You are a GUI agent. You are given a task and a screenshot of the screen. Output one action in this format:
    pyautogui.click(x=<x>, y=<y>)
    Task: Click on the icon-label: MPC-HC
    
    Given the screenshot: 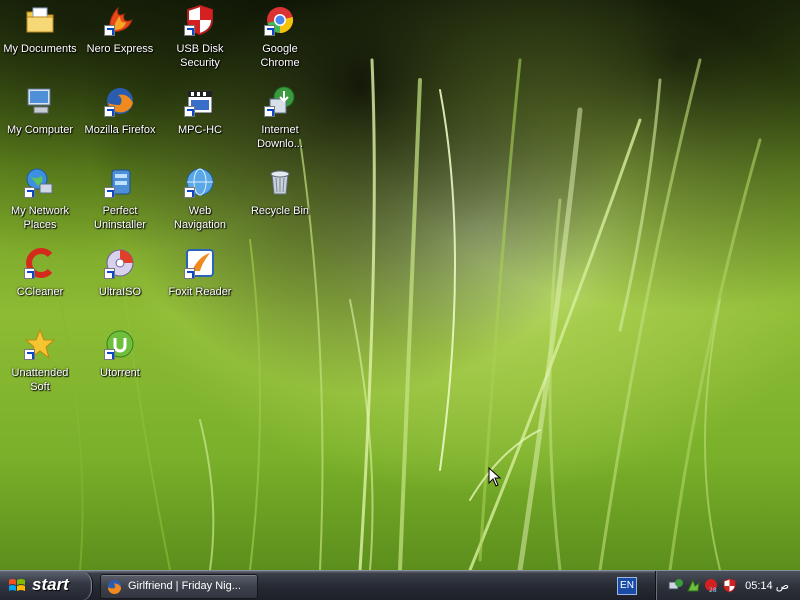 What is the action you would take?
    pyautogui.click(x=200, y=130)
    